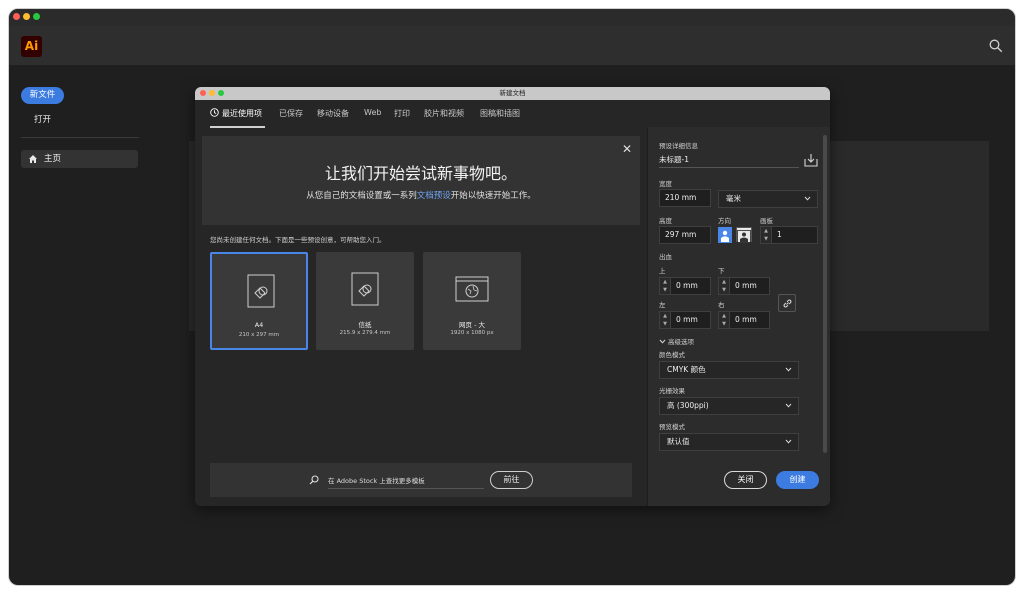  What do you see at coordinates (500, 113) in the screenshot?
I see `tab-art-illustration: 图稿和插图` at bounding box center [500, 113].